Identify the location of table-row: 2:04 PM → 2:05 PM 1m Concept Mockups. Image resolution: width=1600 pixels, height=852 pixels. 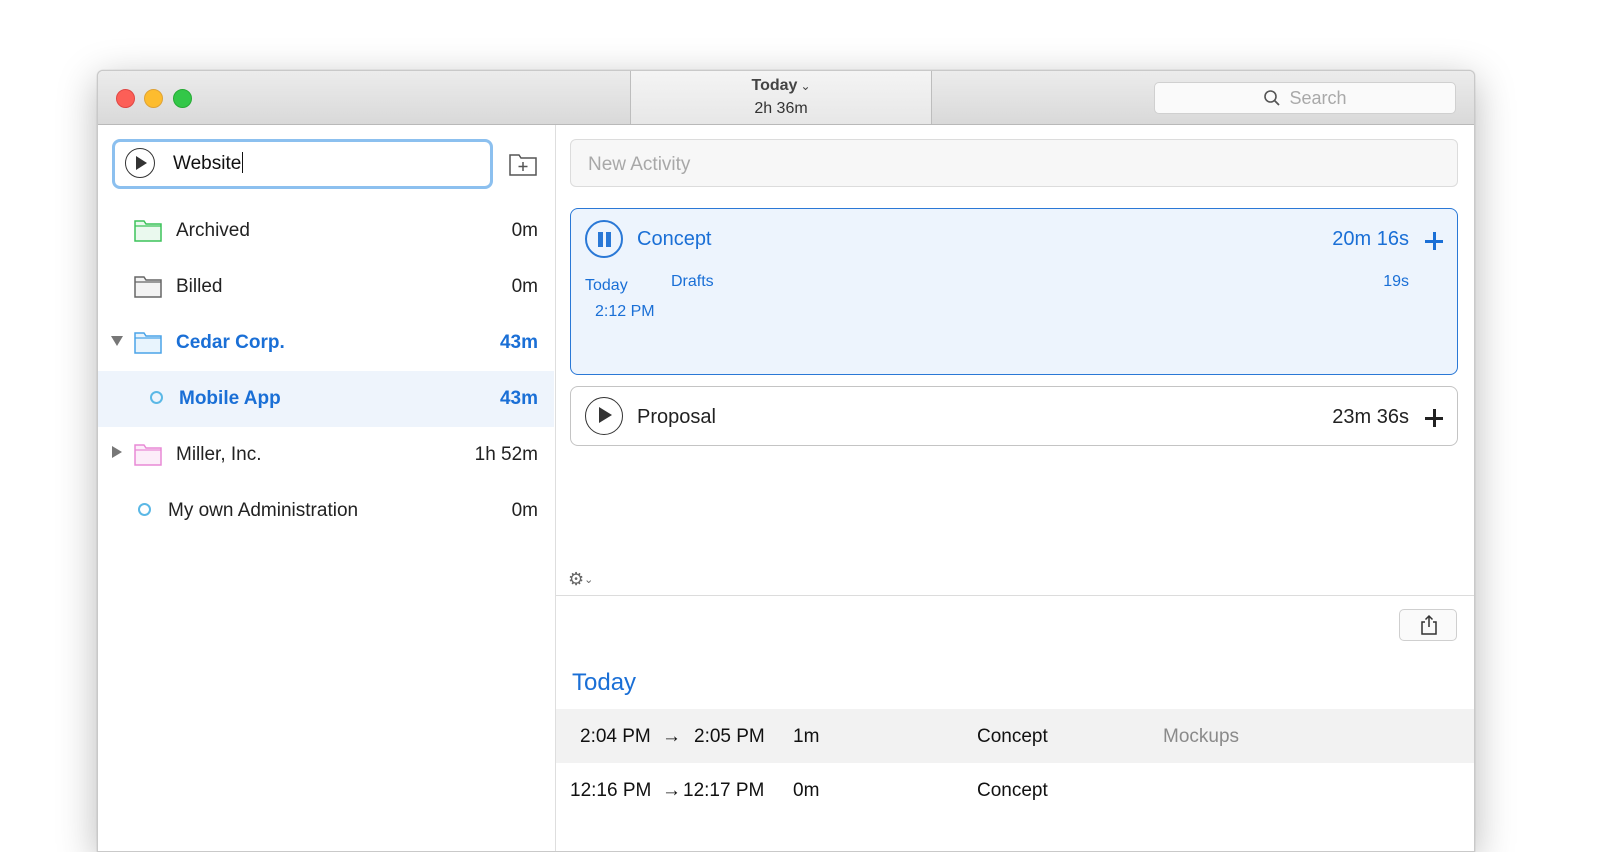
(1015, 736).